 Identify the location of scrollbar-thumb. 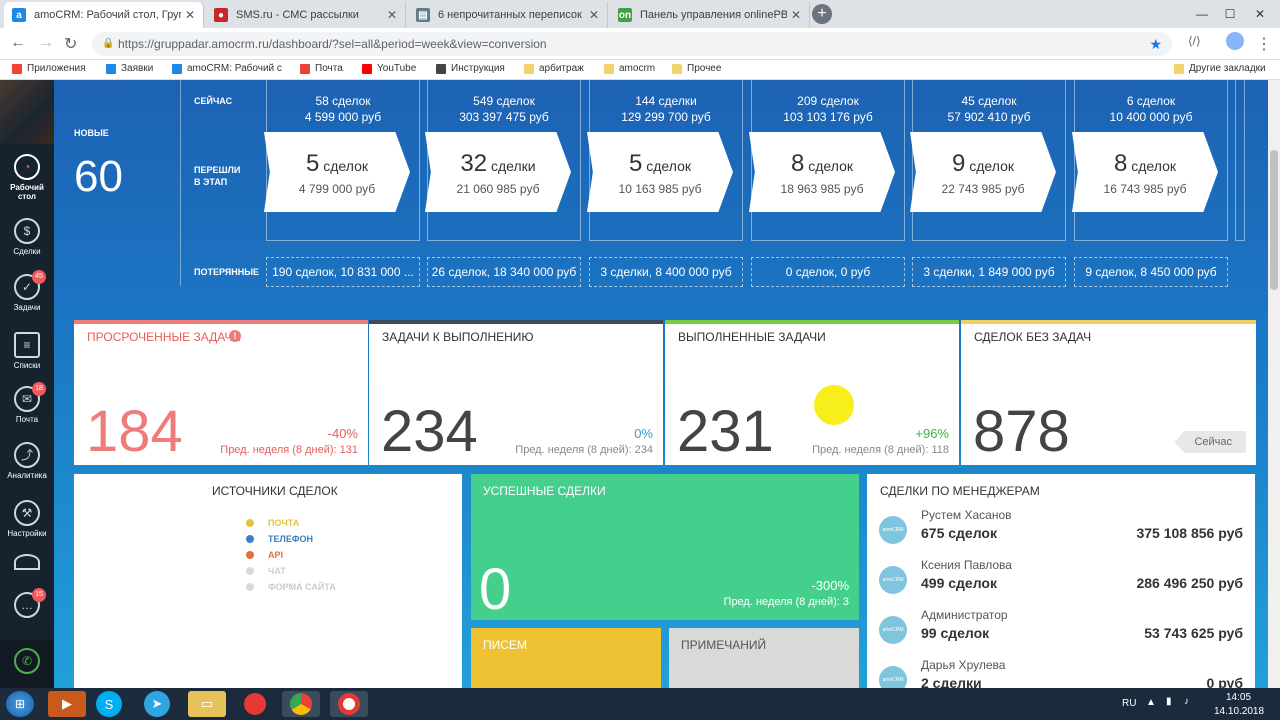
(1274, 220).